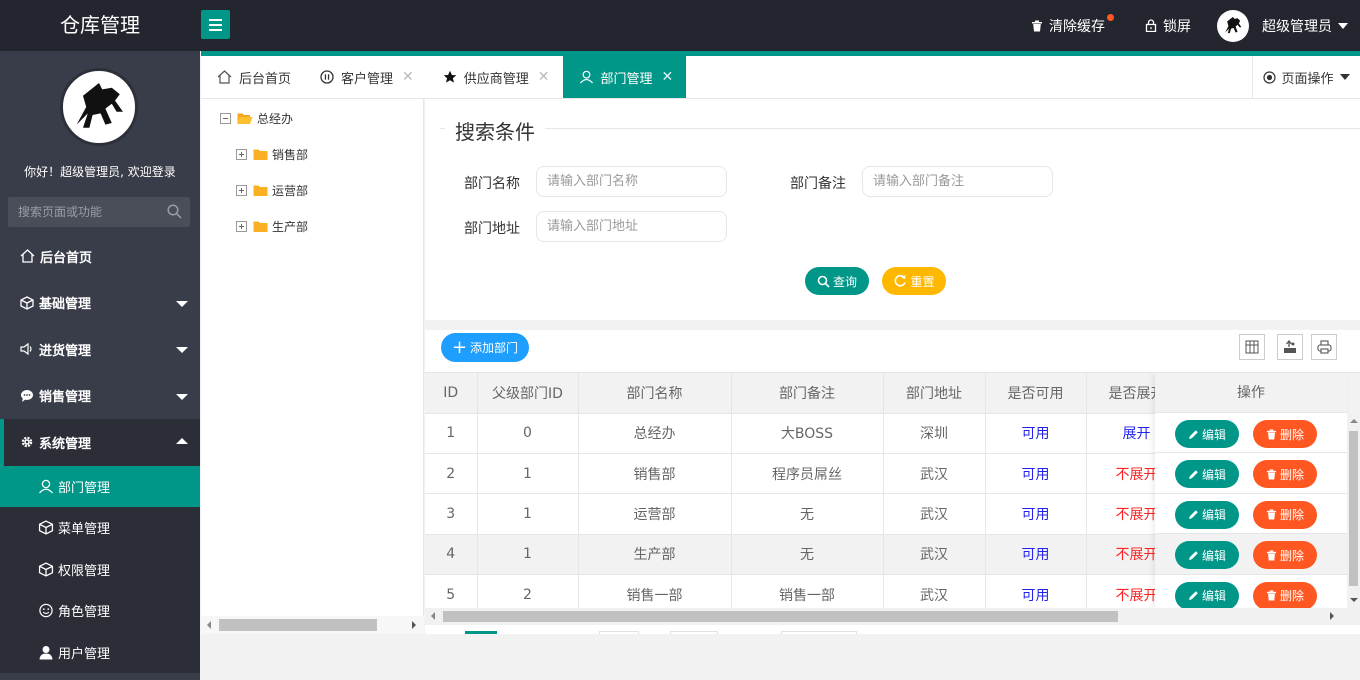 The height and width of the screenshot is (680, 1360). I want to click on user-menu: 超级管理员, so click(1282, 25).